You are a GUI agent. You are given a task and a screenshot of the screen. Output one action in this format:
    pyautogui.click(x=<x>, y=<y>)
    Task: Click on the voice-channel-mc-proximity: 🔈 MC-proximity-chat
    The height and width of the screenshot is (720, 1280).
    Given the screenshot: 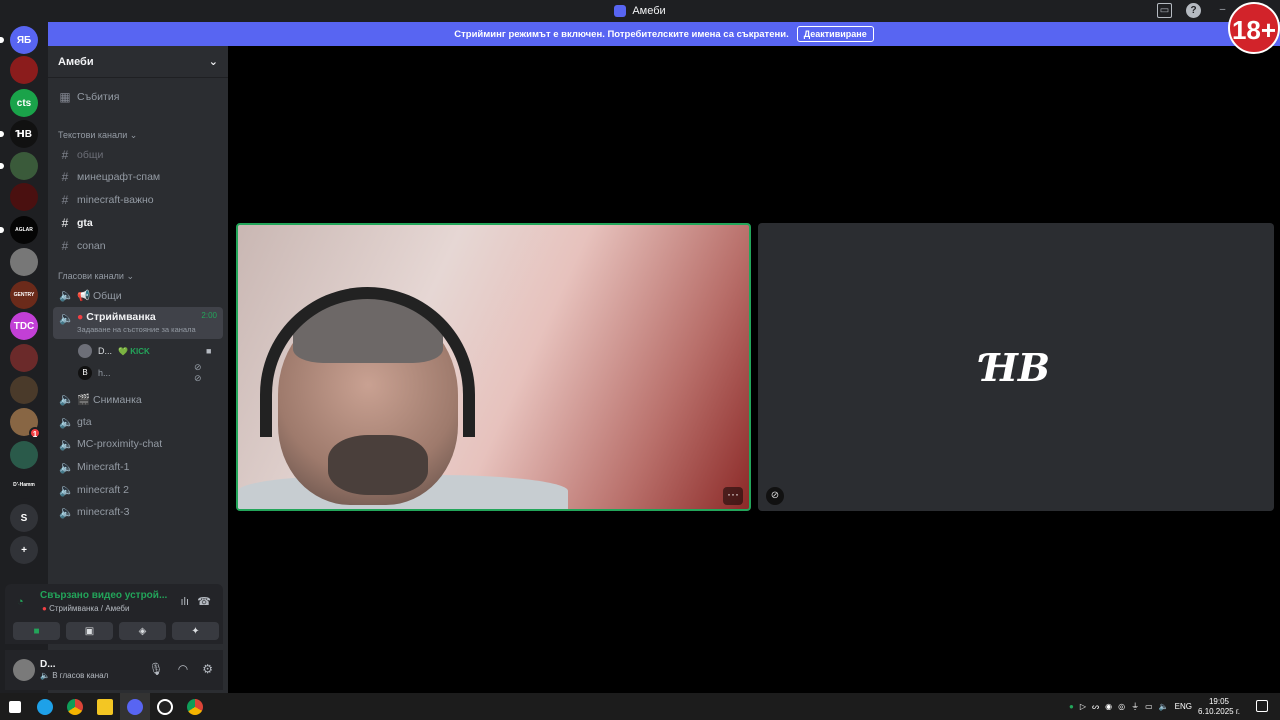 What is the action you would take?
    pyautogui.click(x=138, y=444)
    